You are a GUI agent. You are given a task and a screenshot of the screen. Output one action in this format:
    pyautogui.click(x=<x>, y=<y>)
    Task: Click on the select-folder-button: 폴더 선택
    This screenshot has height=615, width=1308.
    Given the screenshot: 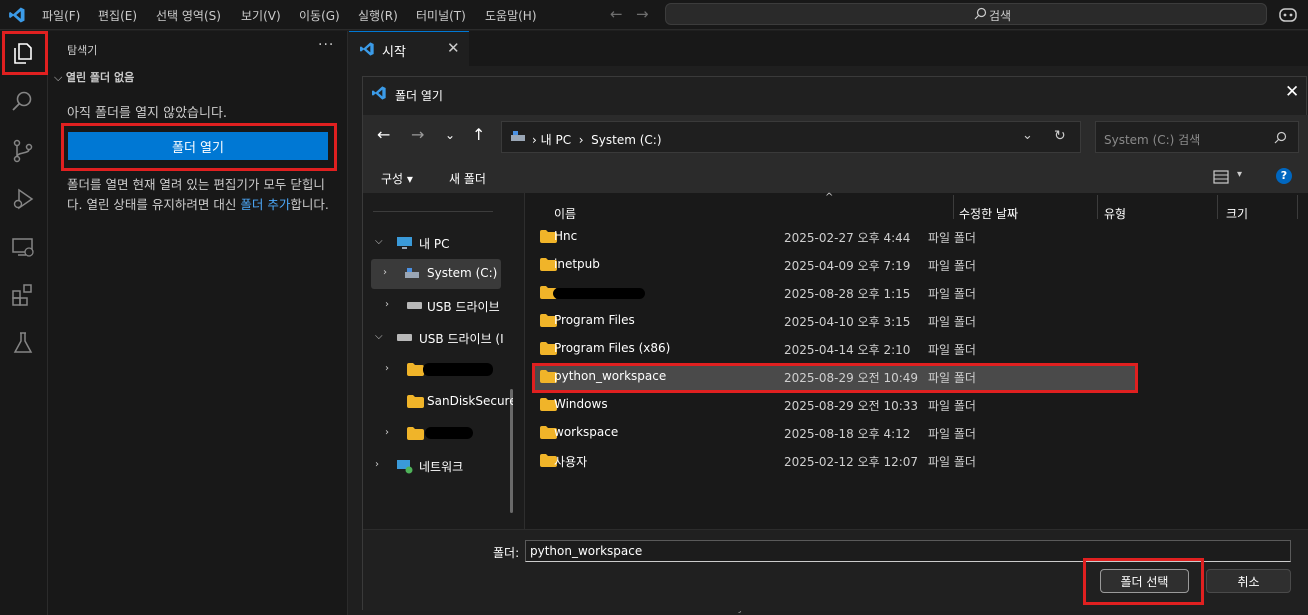 What is the action you would take?
    pyautogui.click(x=1144, y=581)
    